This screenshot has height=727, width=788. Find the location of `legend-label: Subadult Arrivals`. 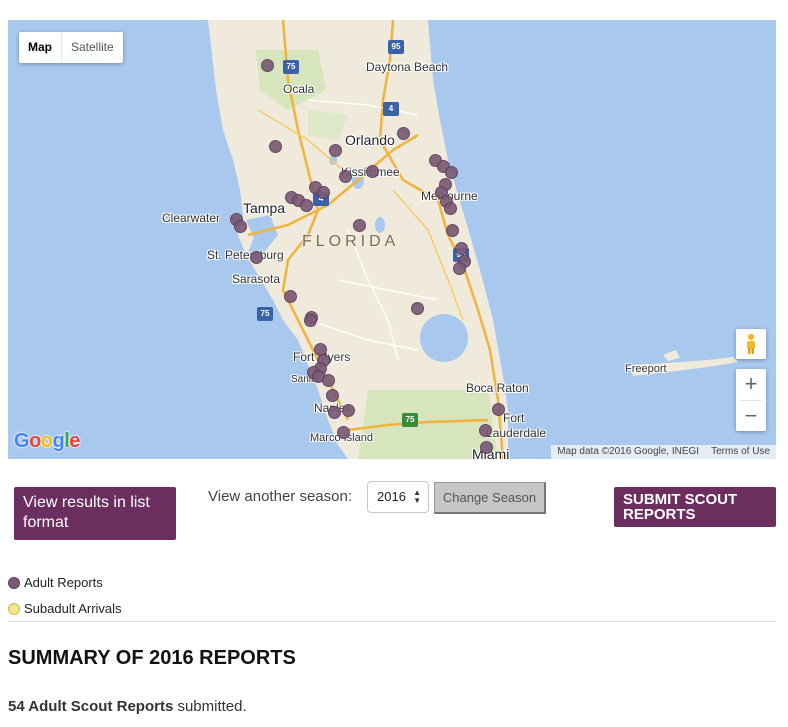

legend-label: Subadult Arrivals is located at coordinates (73, 608).